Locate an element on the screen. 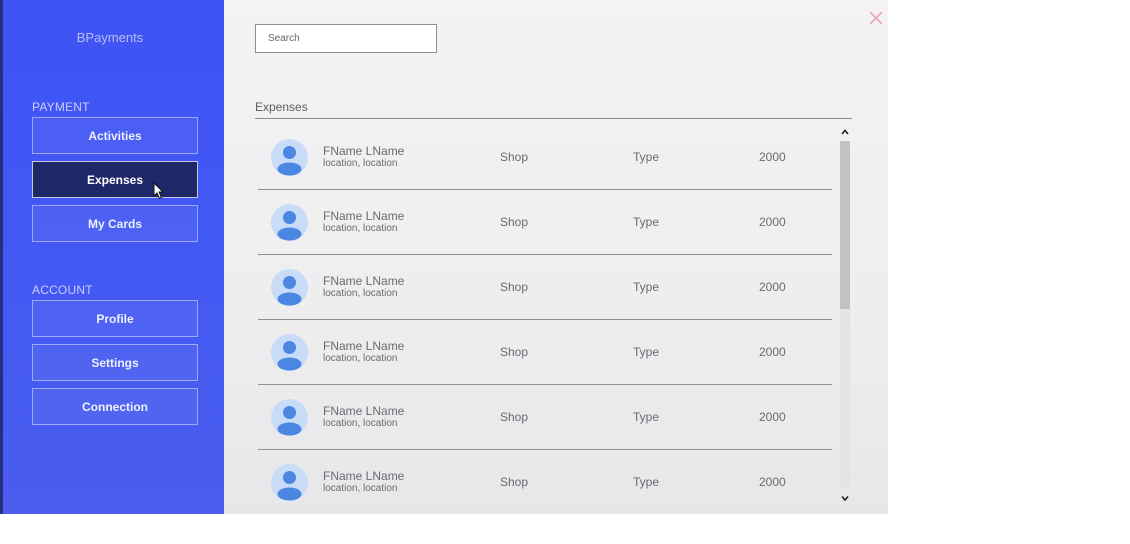 The height and width of the screenshot is (544, 1130). nav-button-label: Connection is located at coordinates (115, 406).